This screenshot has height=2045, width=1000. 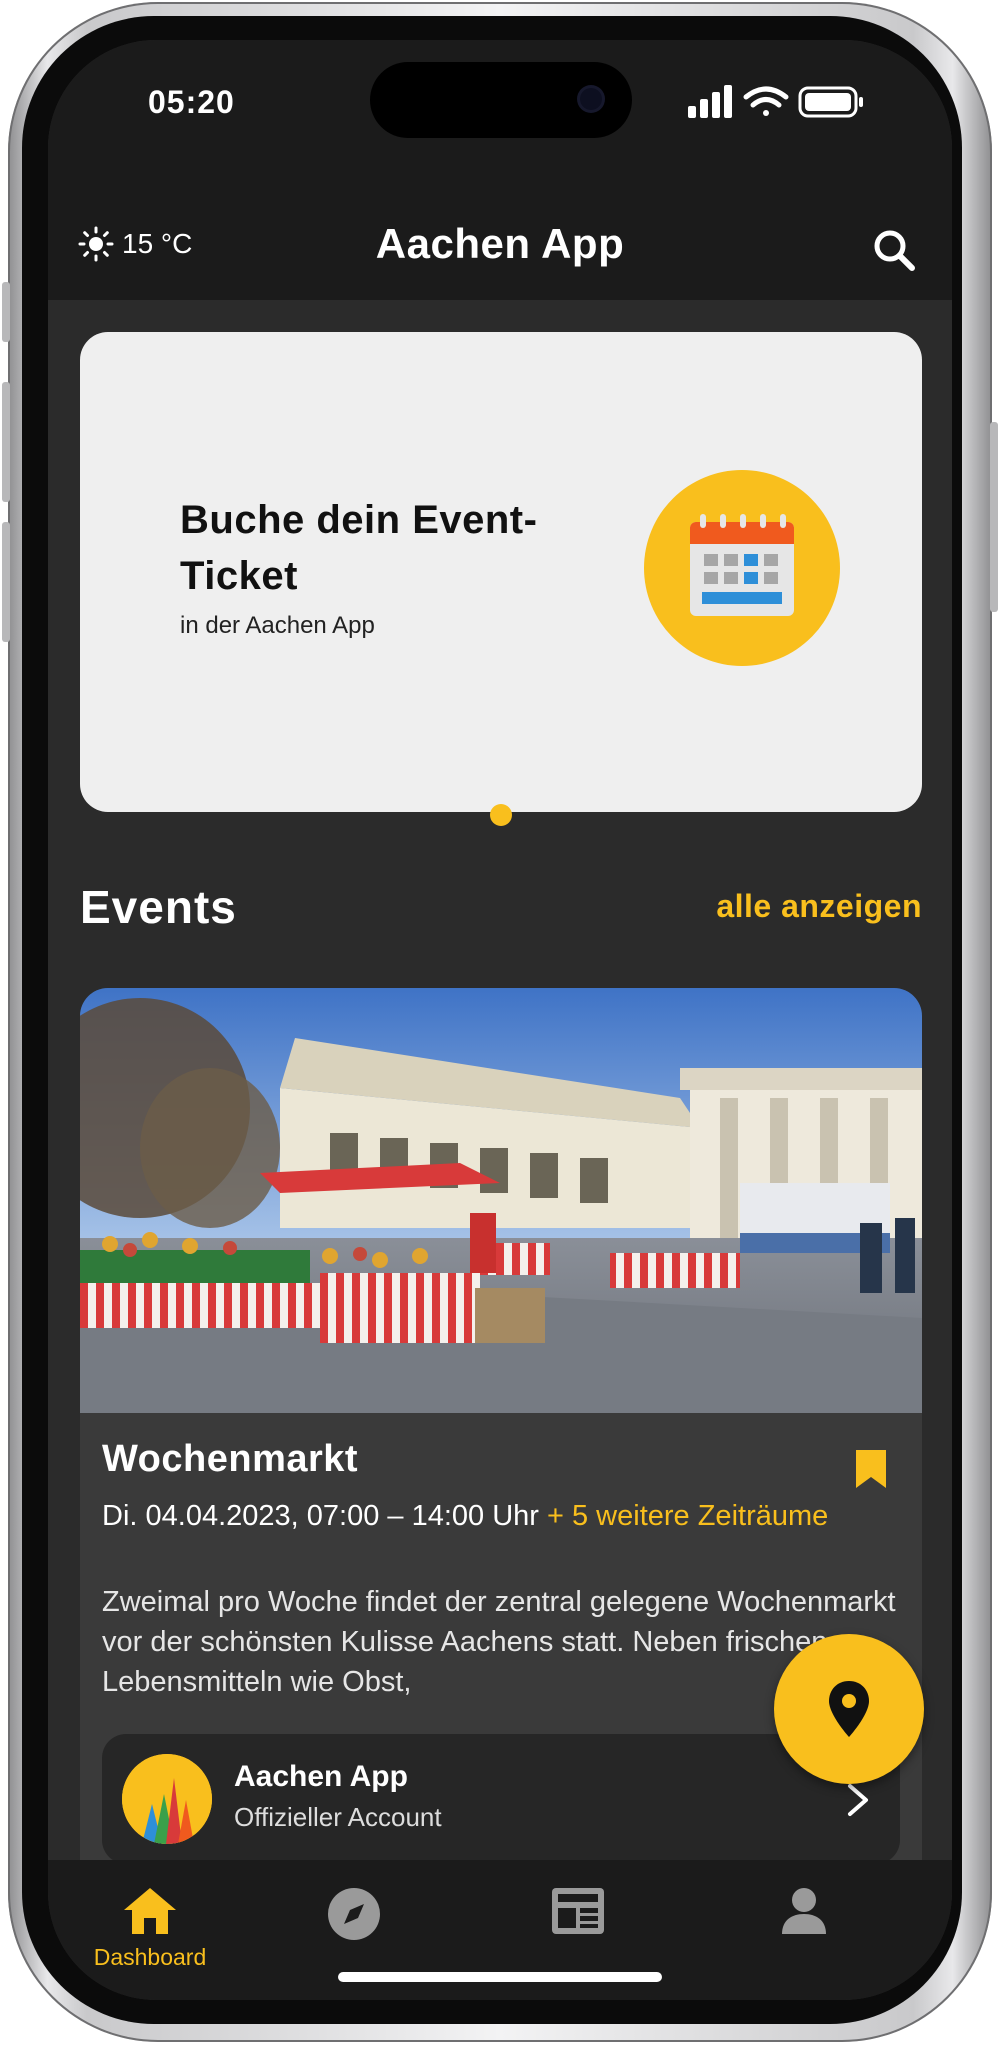 What do you see at coordinates (687, 1516) in the screenshot?
I see `more-periods-link: + 5 weitere Zeiträume` at bounding box center [687, 1516].